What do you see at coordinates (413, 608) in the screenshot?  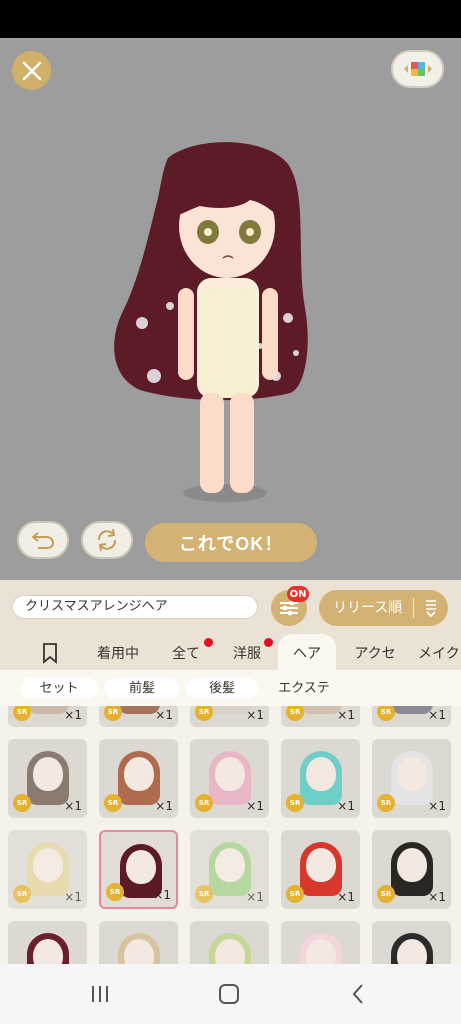 I see `sort-divider` at bounding box center [413, 608].